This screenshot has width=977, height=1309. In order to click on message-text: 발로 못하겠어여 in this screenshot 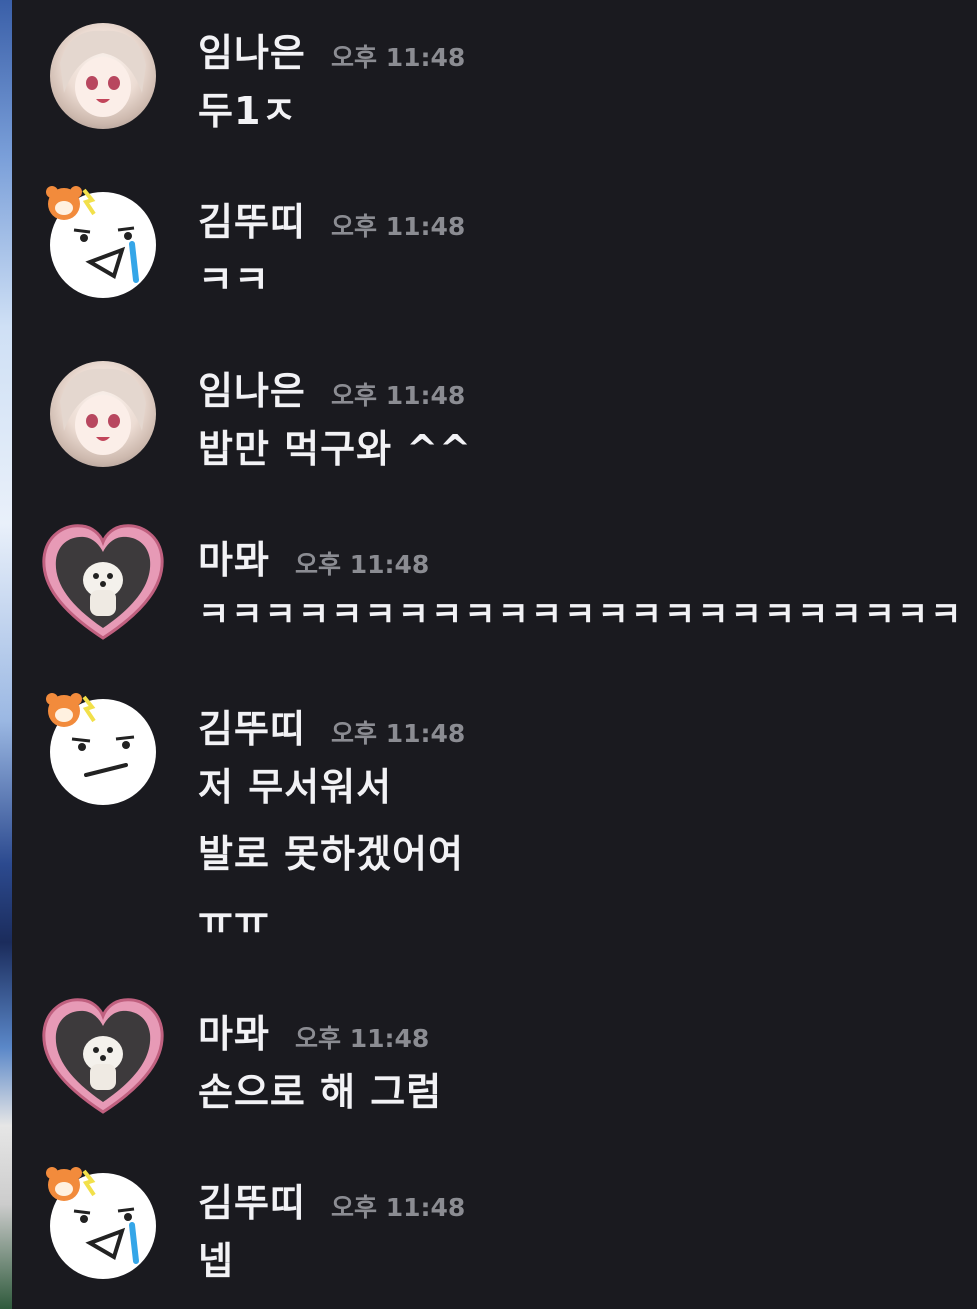, I will do `click(331, 854)`.